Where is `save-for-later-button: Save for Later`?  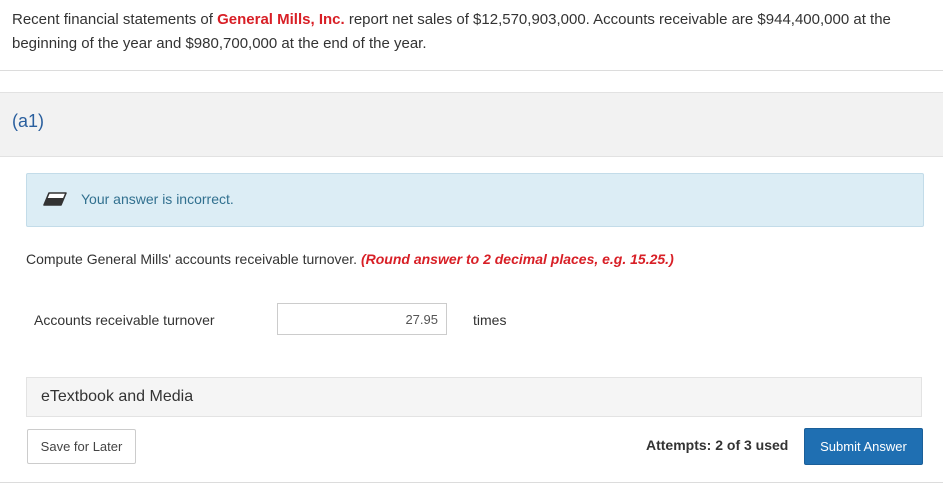 save-for-later-button: Save for Later is located at coordinates (81, 446).